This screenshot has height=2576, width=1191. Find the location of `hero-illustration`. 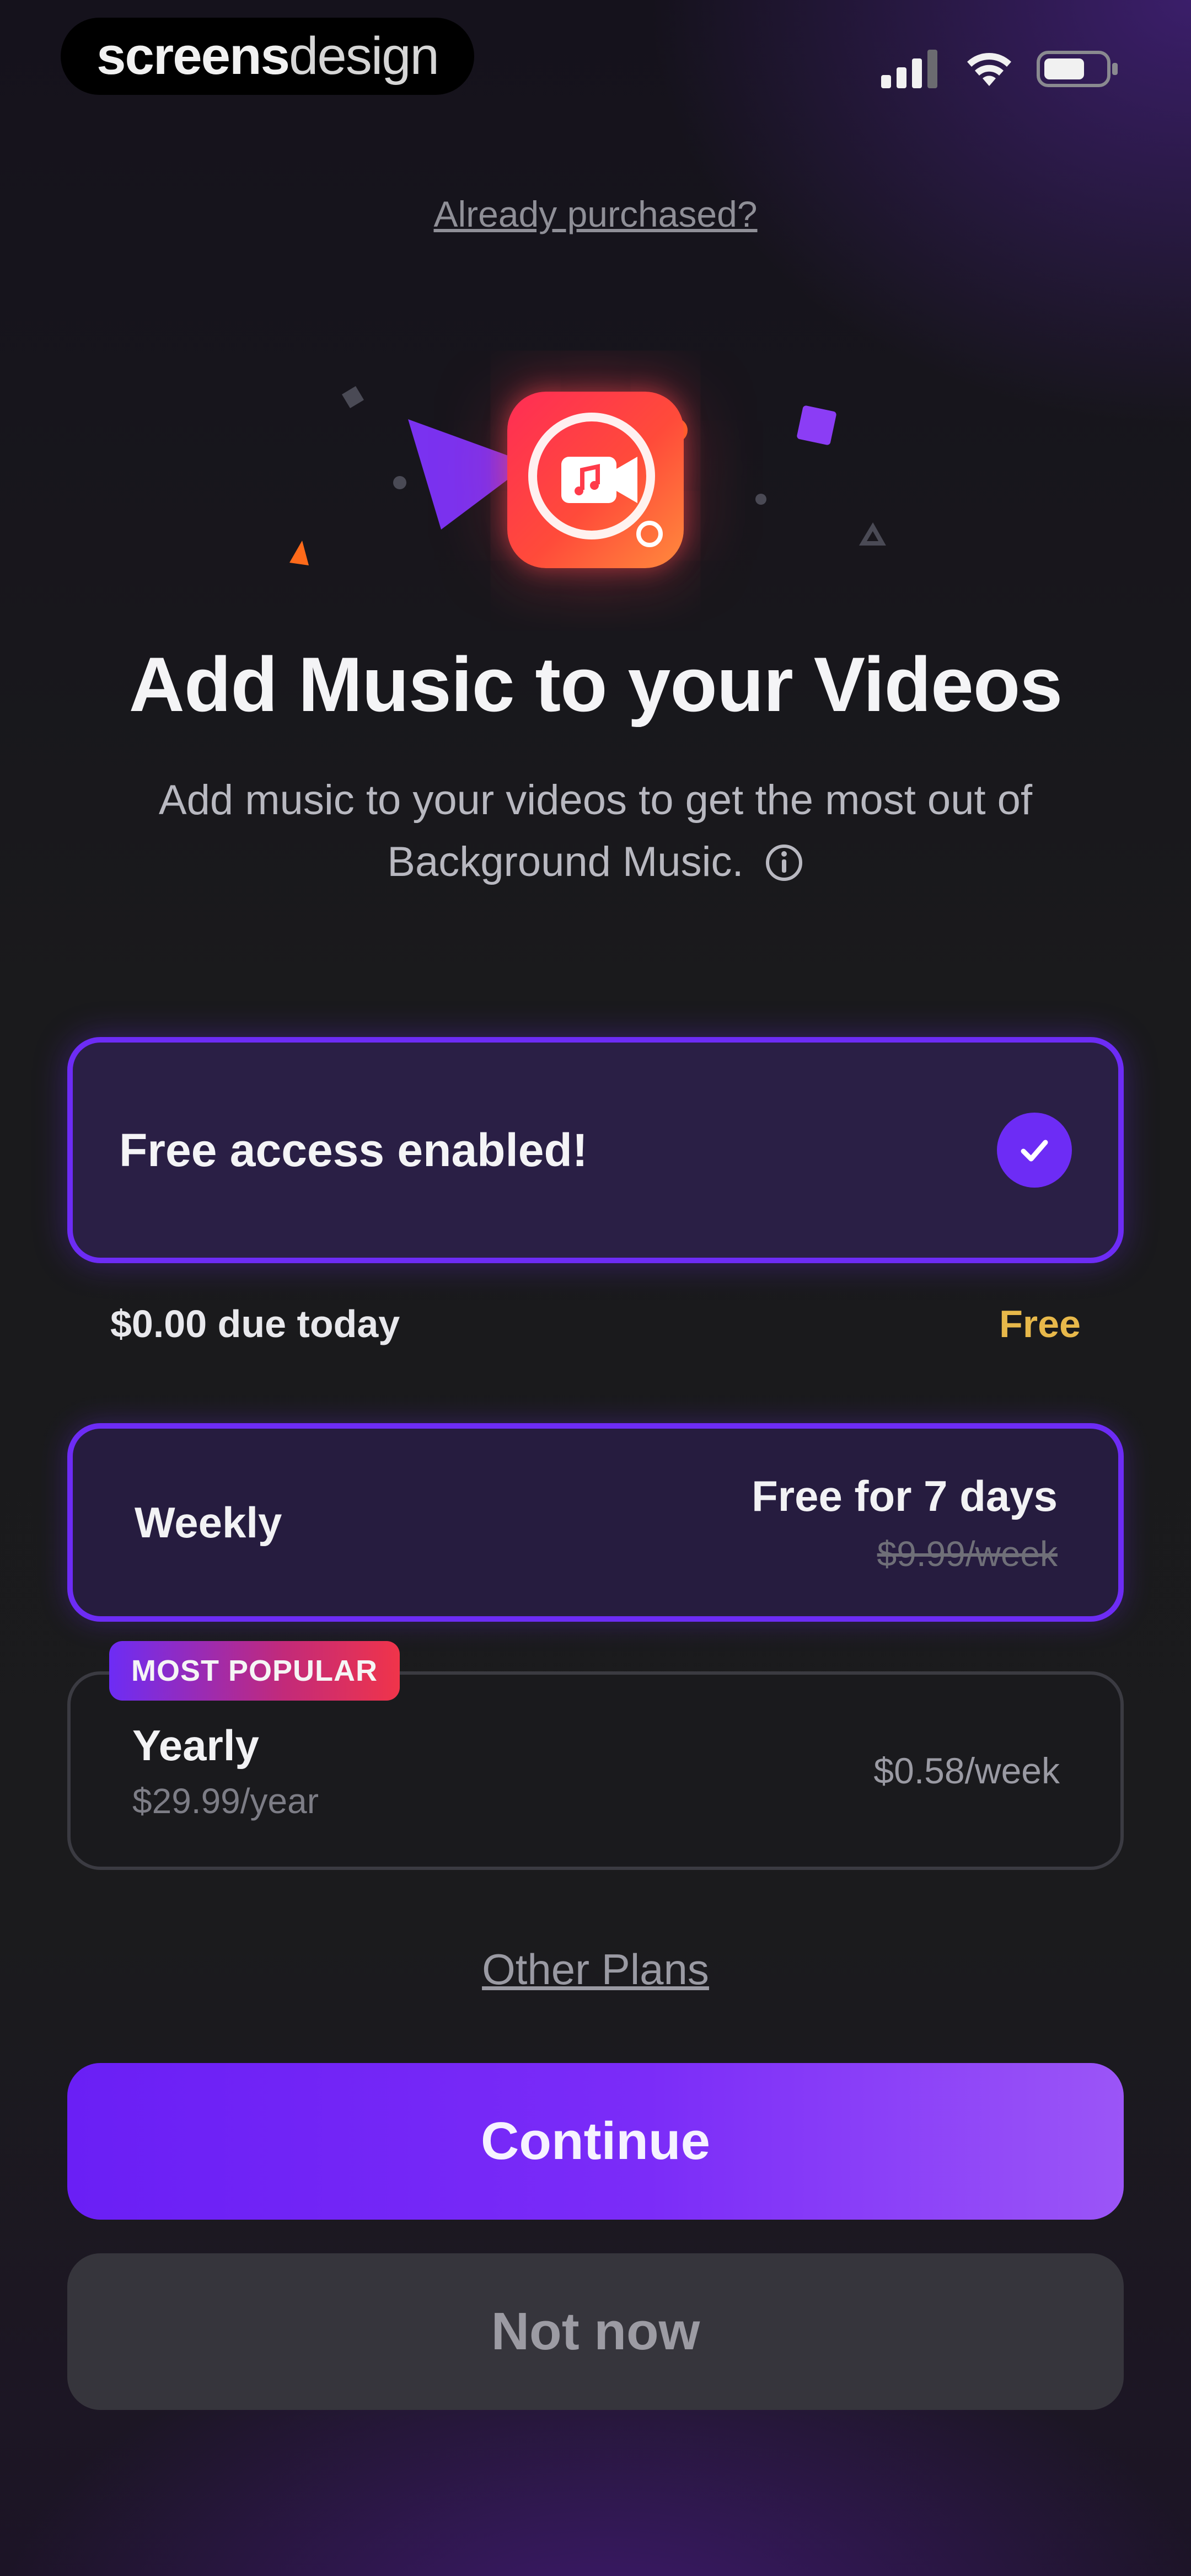

hero-illustration is located at coordinates (595, 480).